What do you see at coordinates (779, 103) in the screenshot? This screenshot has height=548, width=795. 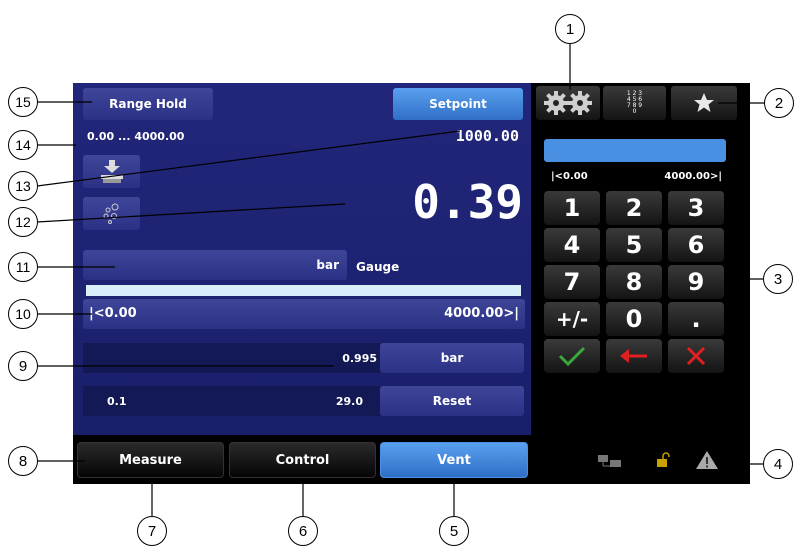 I see `callout-2: 2` at bounding box center [779, 103].